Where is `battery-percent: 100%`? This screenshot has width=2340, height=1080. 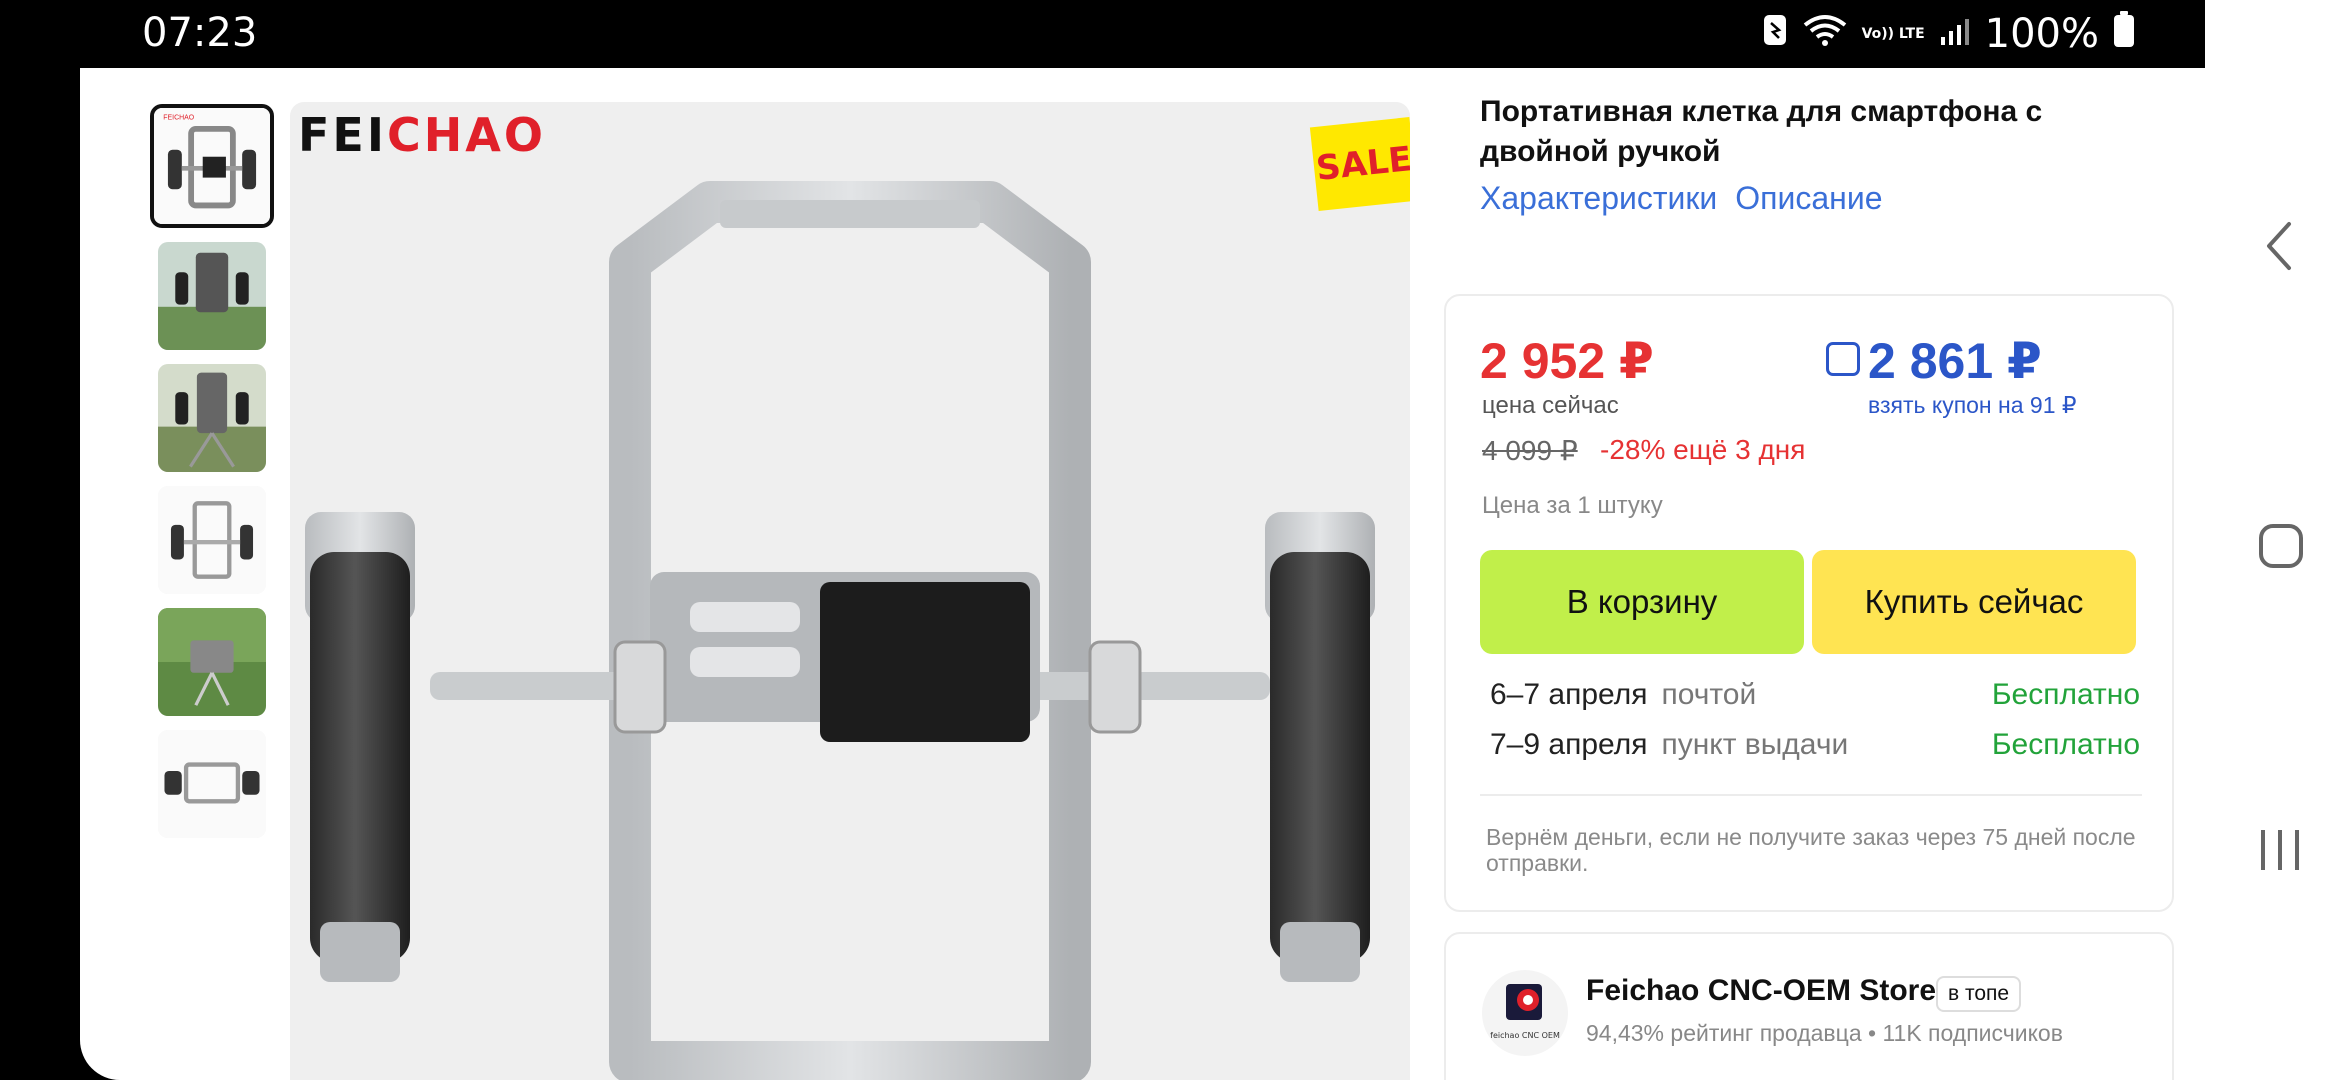
battery-percent: 100% is located at coordinates (2041, 34).